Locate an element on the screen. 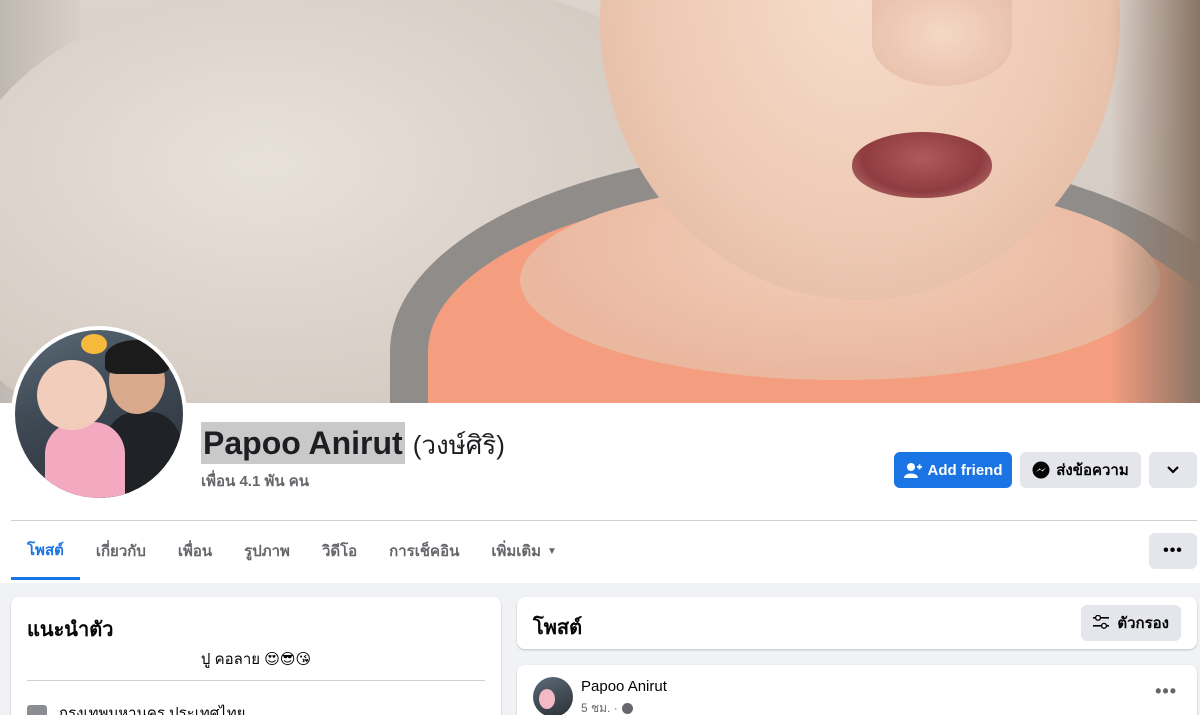 The height and width of the screenshot is (715, 1200). avatar-baby-face is located at coordinates (72, 395).